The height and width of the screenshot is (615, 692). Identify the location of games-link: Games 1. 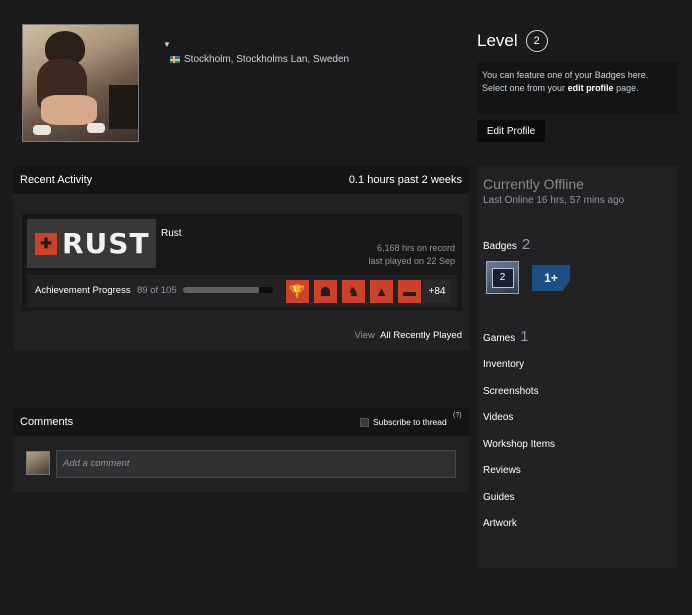
(506, 336).